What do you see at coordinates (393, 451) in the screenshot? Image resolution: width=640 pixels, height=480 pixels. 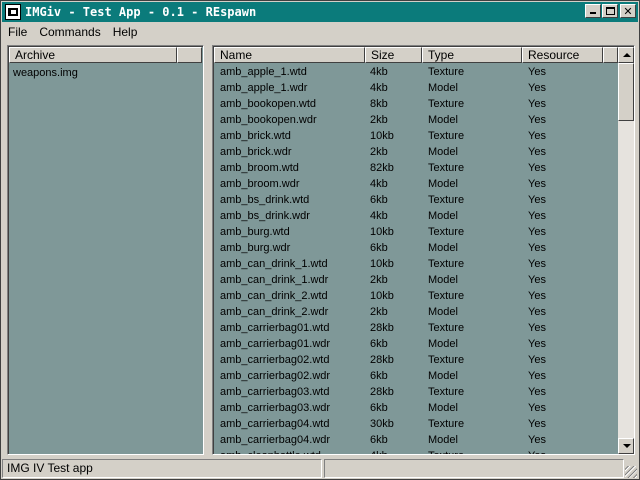 I see `cell-size: 4kb` at bounding box center [393, 451].